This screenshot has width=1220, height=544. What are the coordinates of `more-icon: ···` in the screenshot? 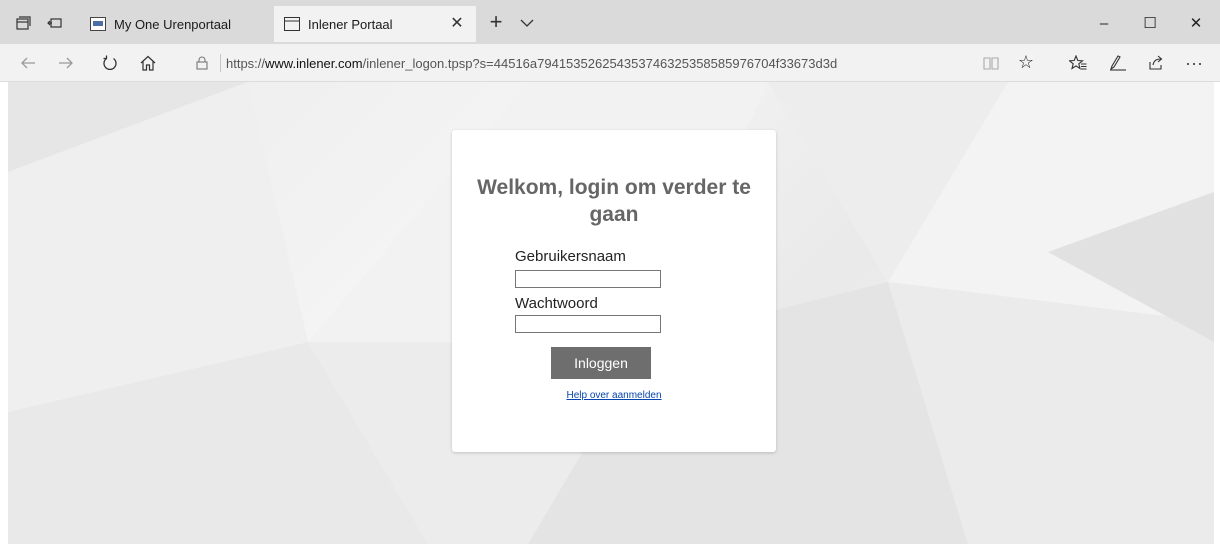 It's located at (1194, 63).